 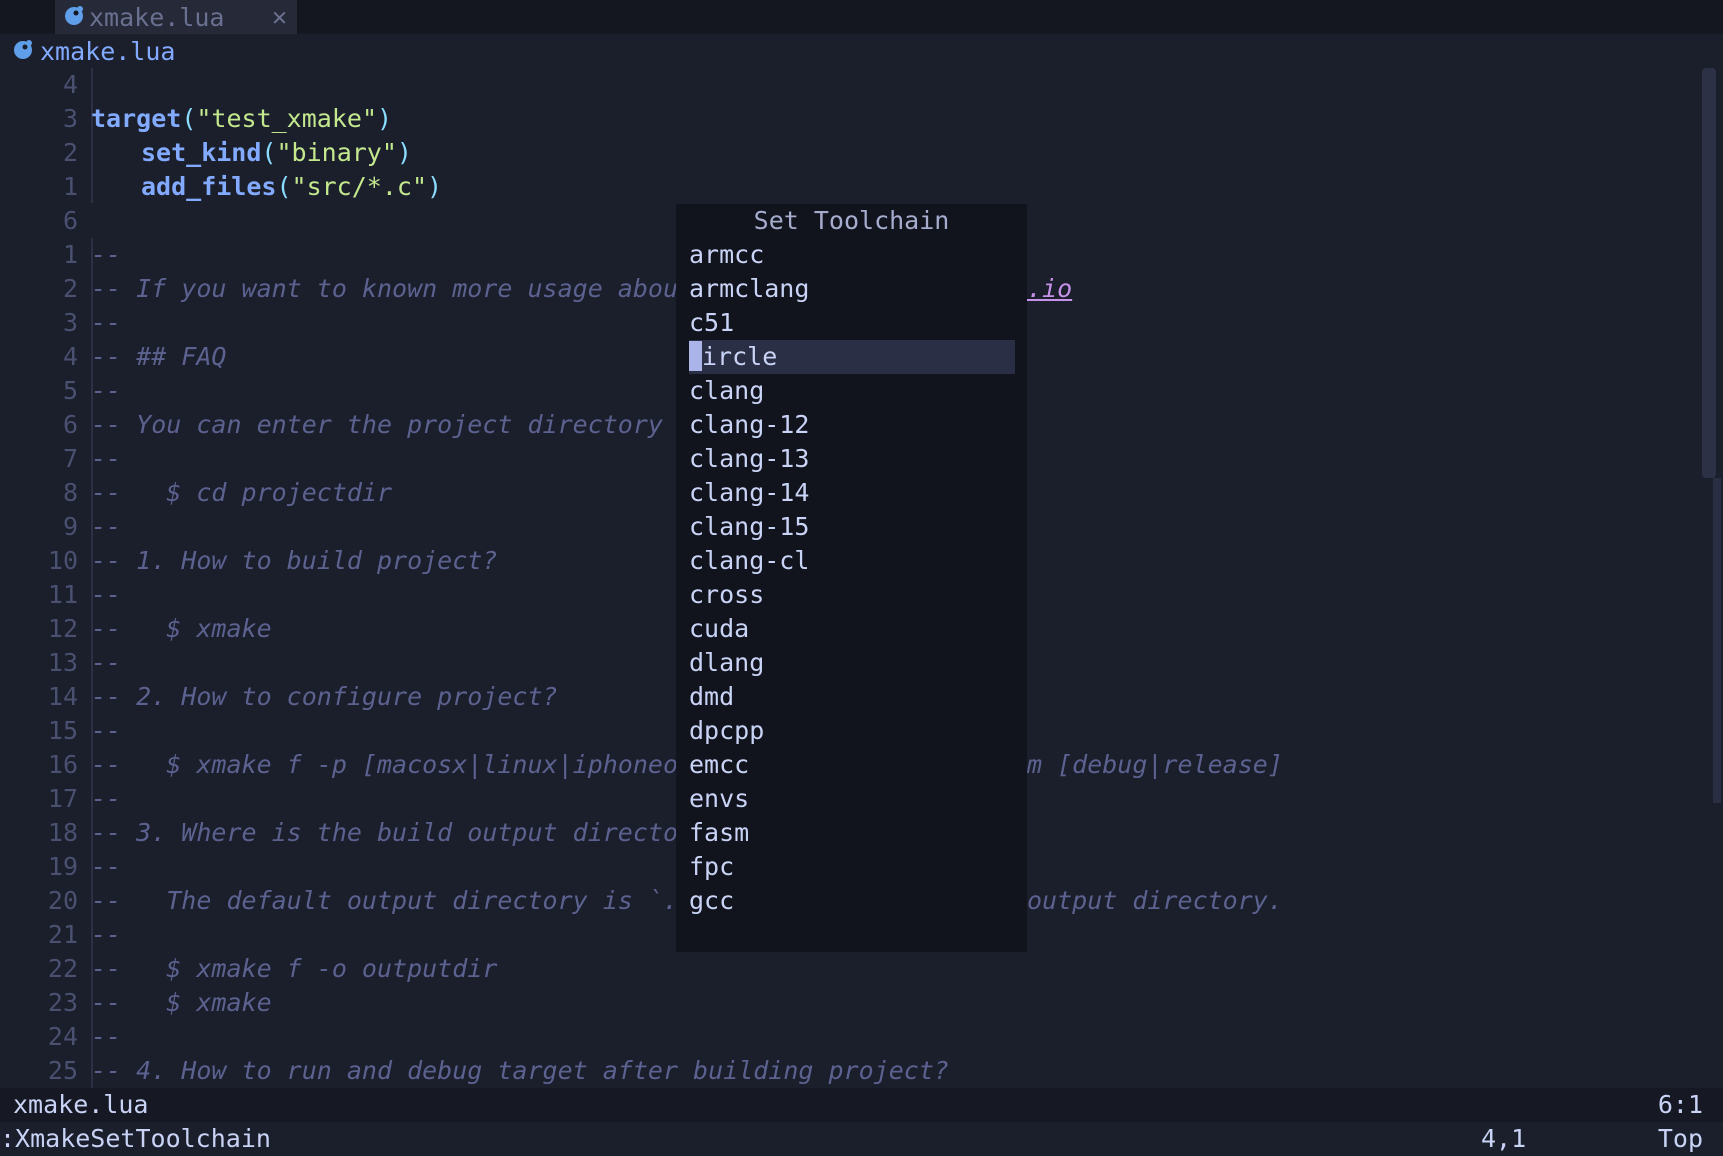 What do you see at coordinates (62, 594) in the screenshot?
I see `line-number: 11` at bounding box center [62, 594].